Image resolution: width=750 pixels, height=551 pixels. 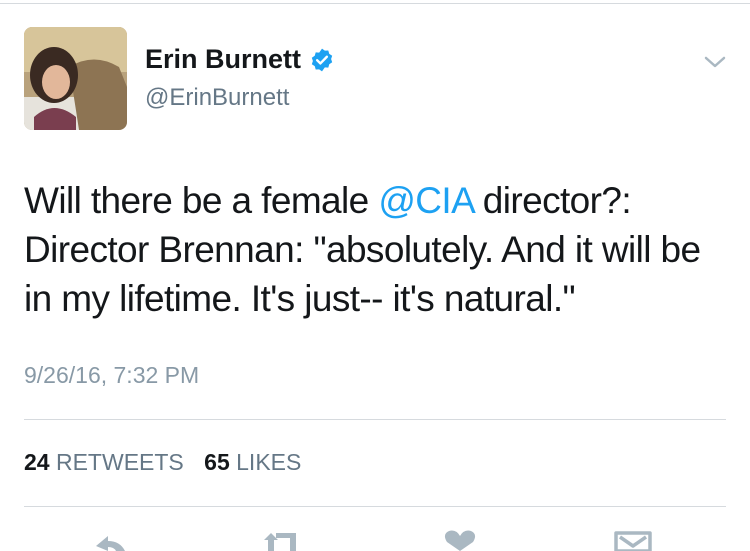 What do you see at coordinates (120, 462) in the screenshot?
I see `retweets-label: RETWEETS` at bounding box center [120, 462].